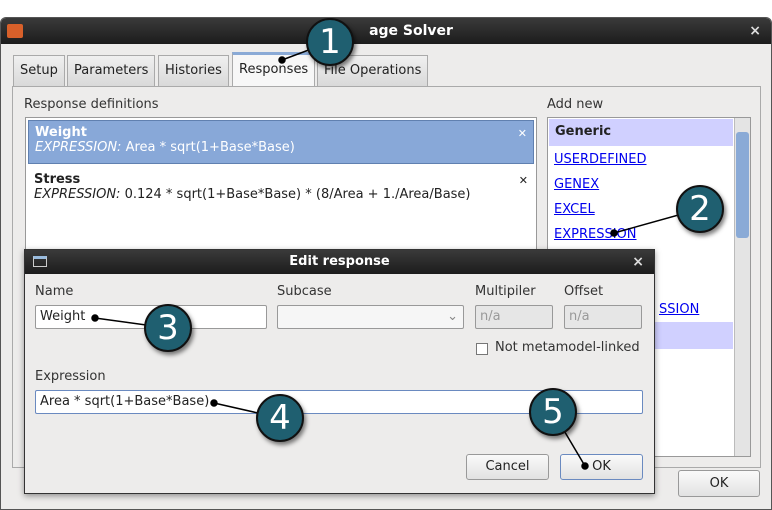  I want to click on callout-1: 1, so click(330, 42).